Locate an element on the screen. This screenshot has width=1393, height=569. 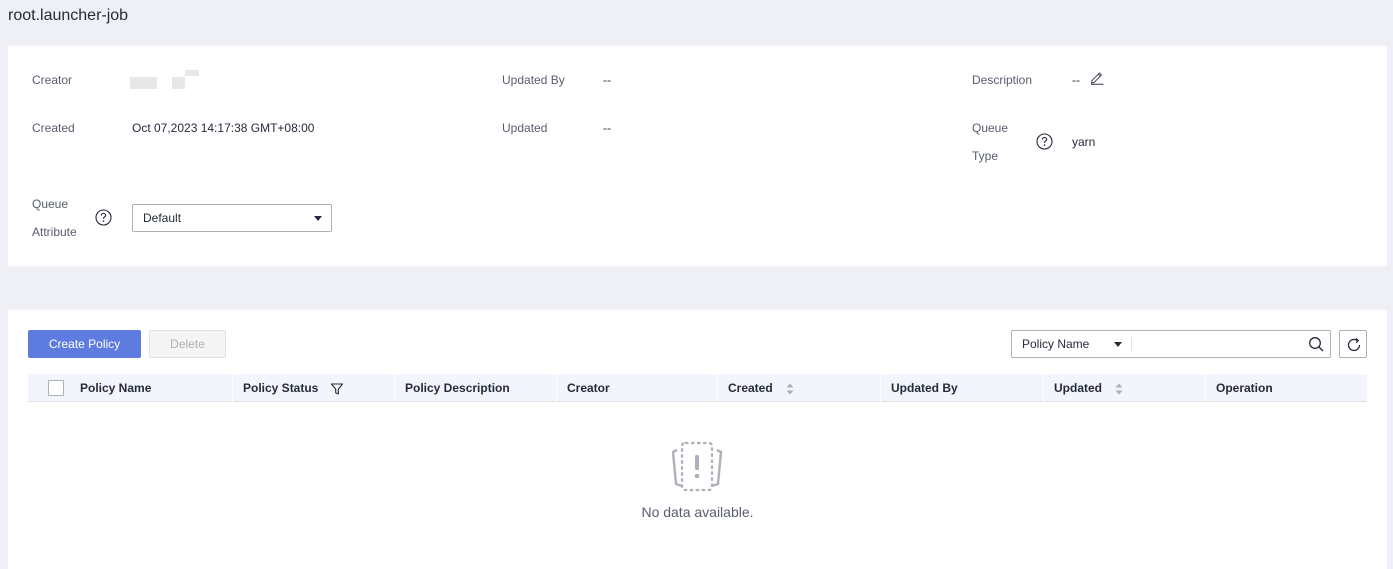
select-all-checkbox is located at coordinates (56, 388).